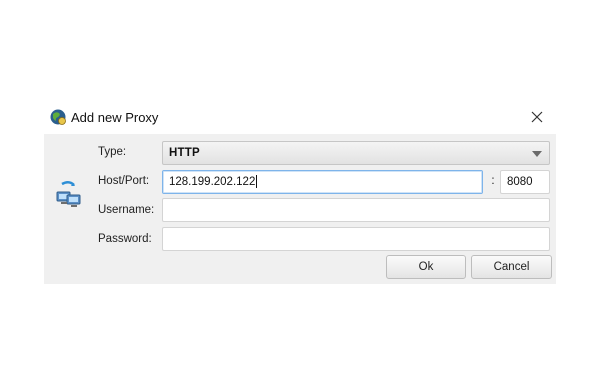 The width and height of the screenshot is (600, 386). I want to click on ok-button: Ok, so click(426, 267).